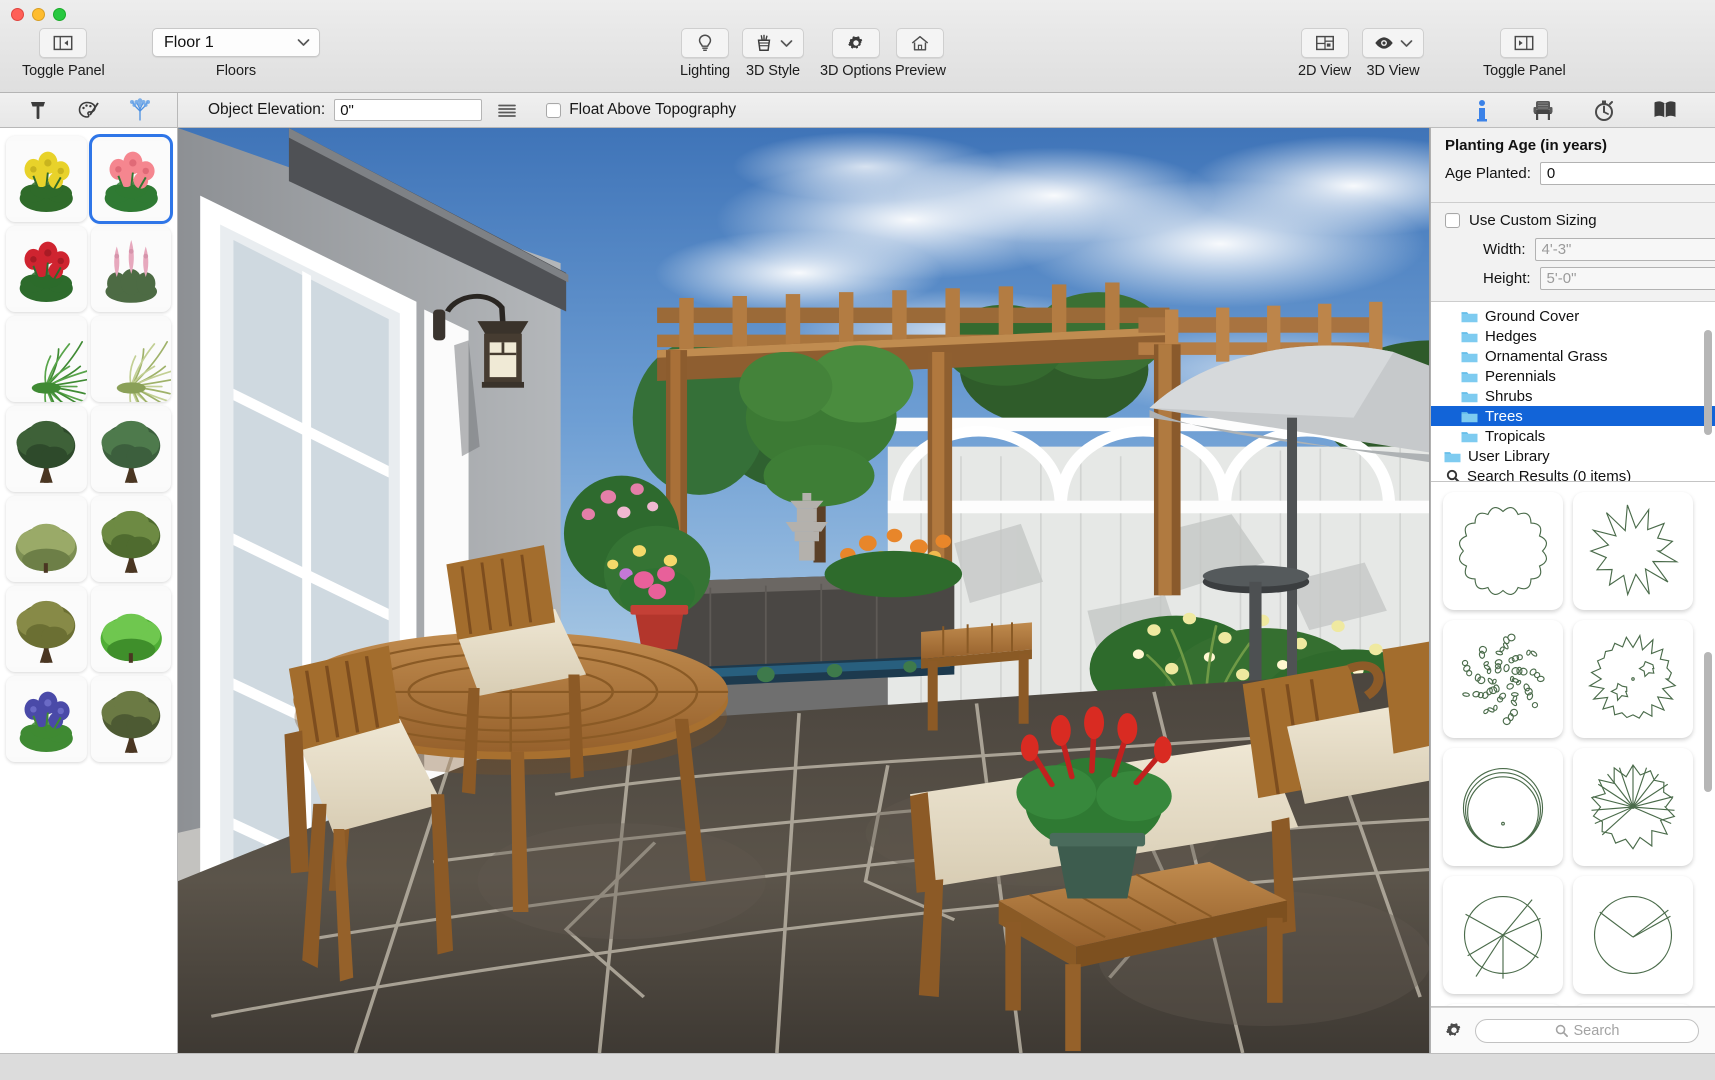  I want to click on search-icon, so click(1453, 475).